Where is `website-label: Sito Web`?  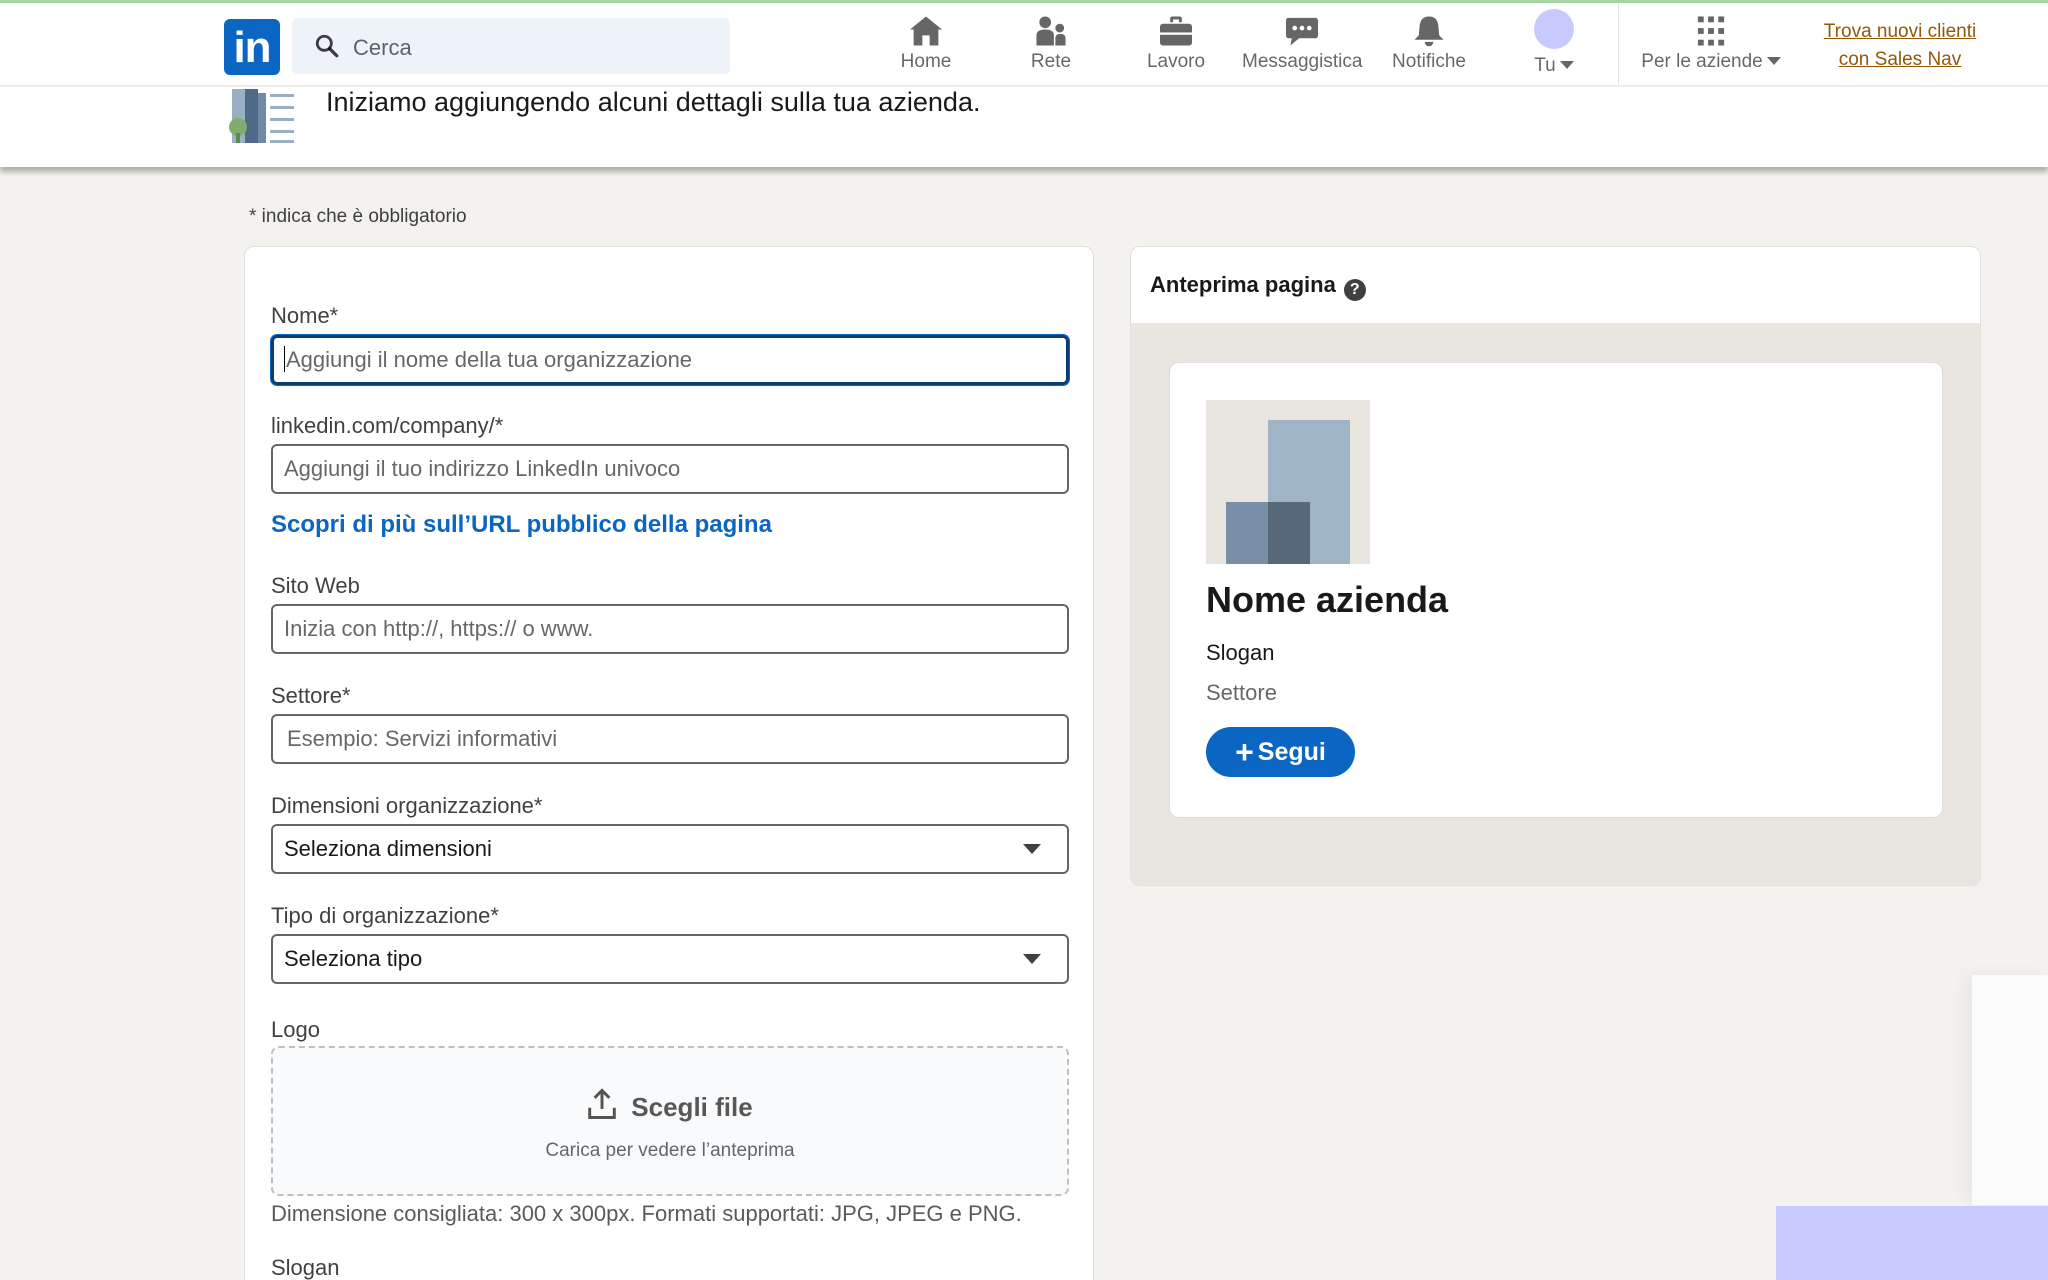 website-label: Sito Web is located at coordinates (315, 585).